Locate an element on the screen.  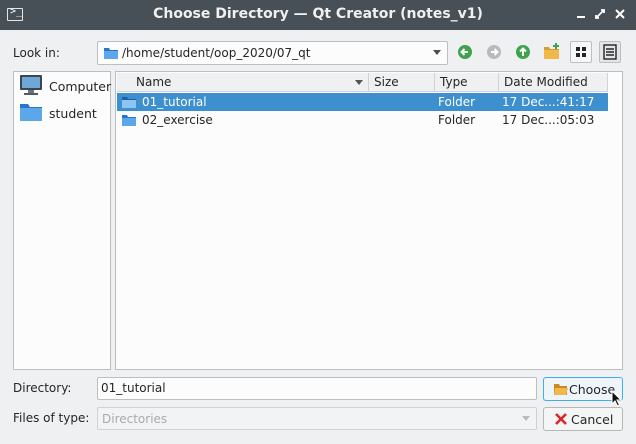
directory-input: 01_tutorial is located at coordinates (317, 388).